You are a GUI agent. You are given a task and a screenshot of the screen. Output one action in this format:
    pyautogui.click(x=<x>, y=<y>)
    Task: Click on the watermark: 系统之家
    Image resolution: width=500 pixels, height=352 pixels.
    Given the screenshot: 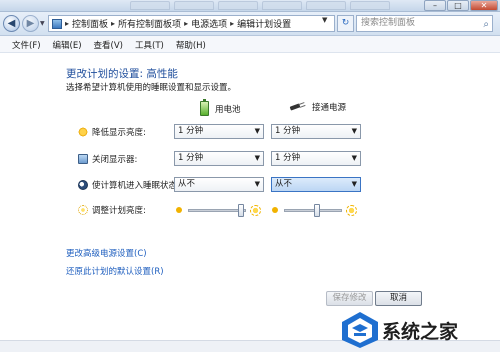 What is the action you would take?
    pyautogui.click(x=415, y=328)
    